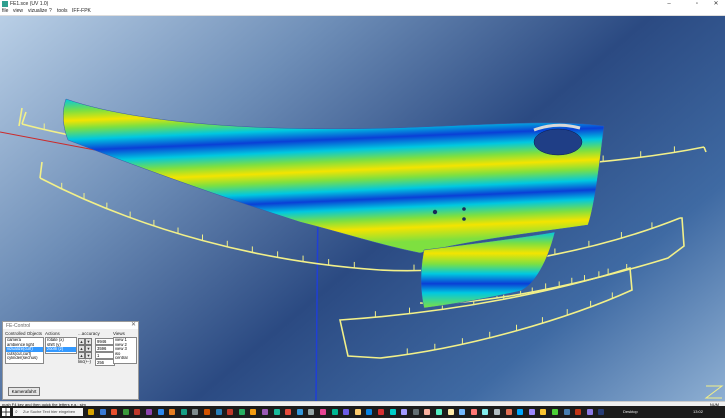 The width and height of the screenshot is (725, 418). I want to click on app-icon, so click(5, 4).